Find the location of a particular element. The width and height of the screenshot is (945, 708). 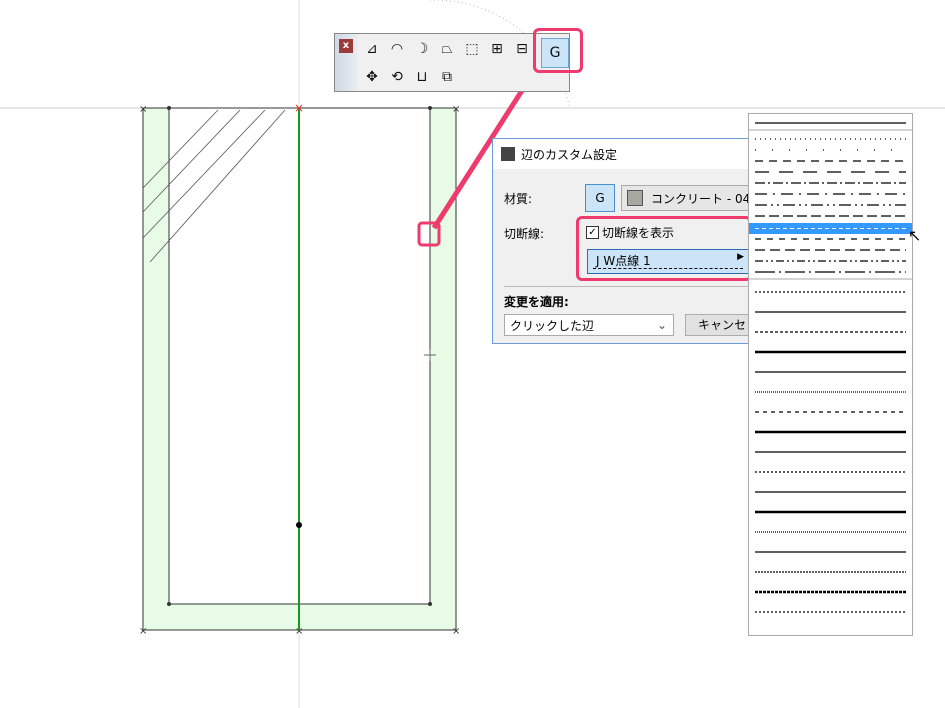

mirror-icon: ⊔ is located at coordinates (422, 77).